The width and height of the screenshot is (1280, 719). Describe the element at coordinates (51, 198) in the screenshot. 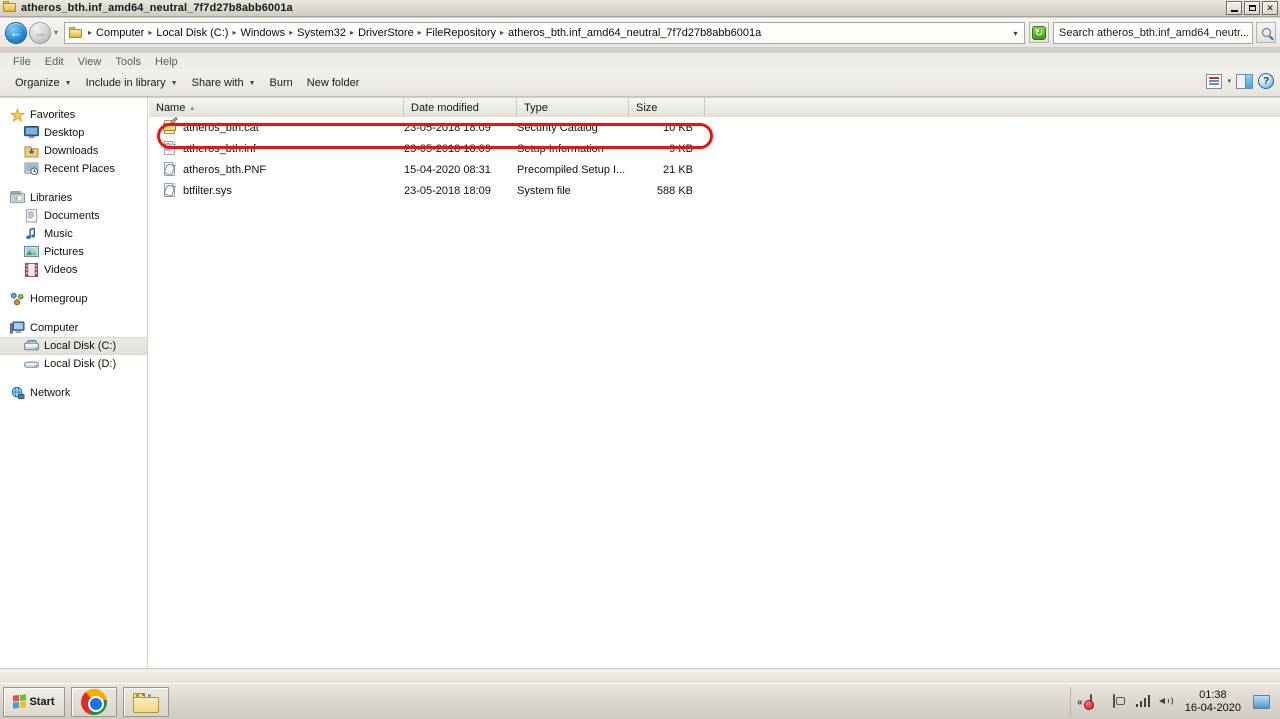

I see `sidebar-label: Libraries` at that location.